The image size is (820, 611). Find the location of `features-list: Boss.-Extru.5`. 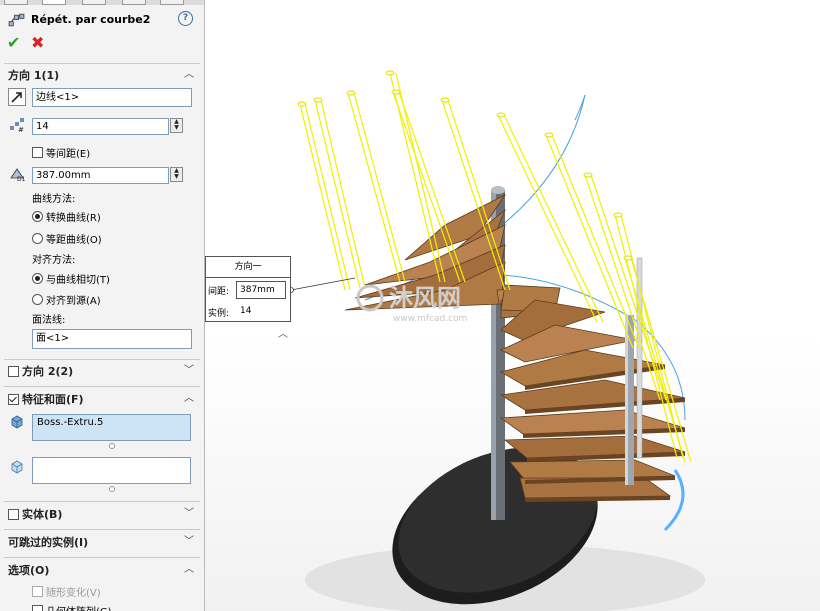

features-list: Boss.-Extru.5 is located at coordinates (111, 427).